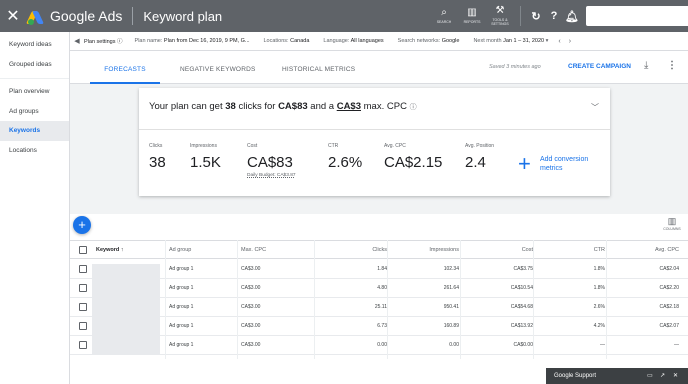 The image size is (688, 384). What do you see at coordinates (379, 345) in the screenshot?
I see `table-row: Ad group 1 CA$3.00 0.00 0.00 CA$0.00 — —` at bounding box center [379, 345].